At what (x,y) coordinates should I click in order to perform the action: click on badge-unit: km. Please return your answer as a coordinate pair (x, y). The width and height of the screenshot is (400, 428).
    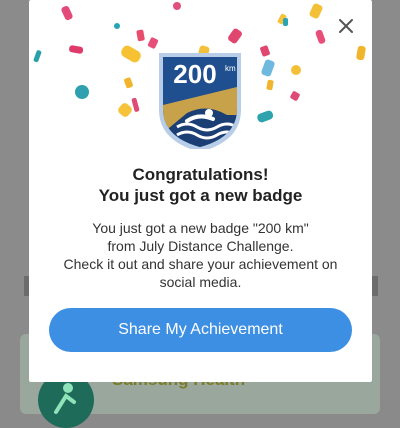
    Looking at the image, I should click on (230, 68).